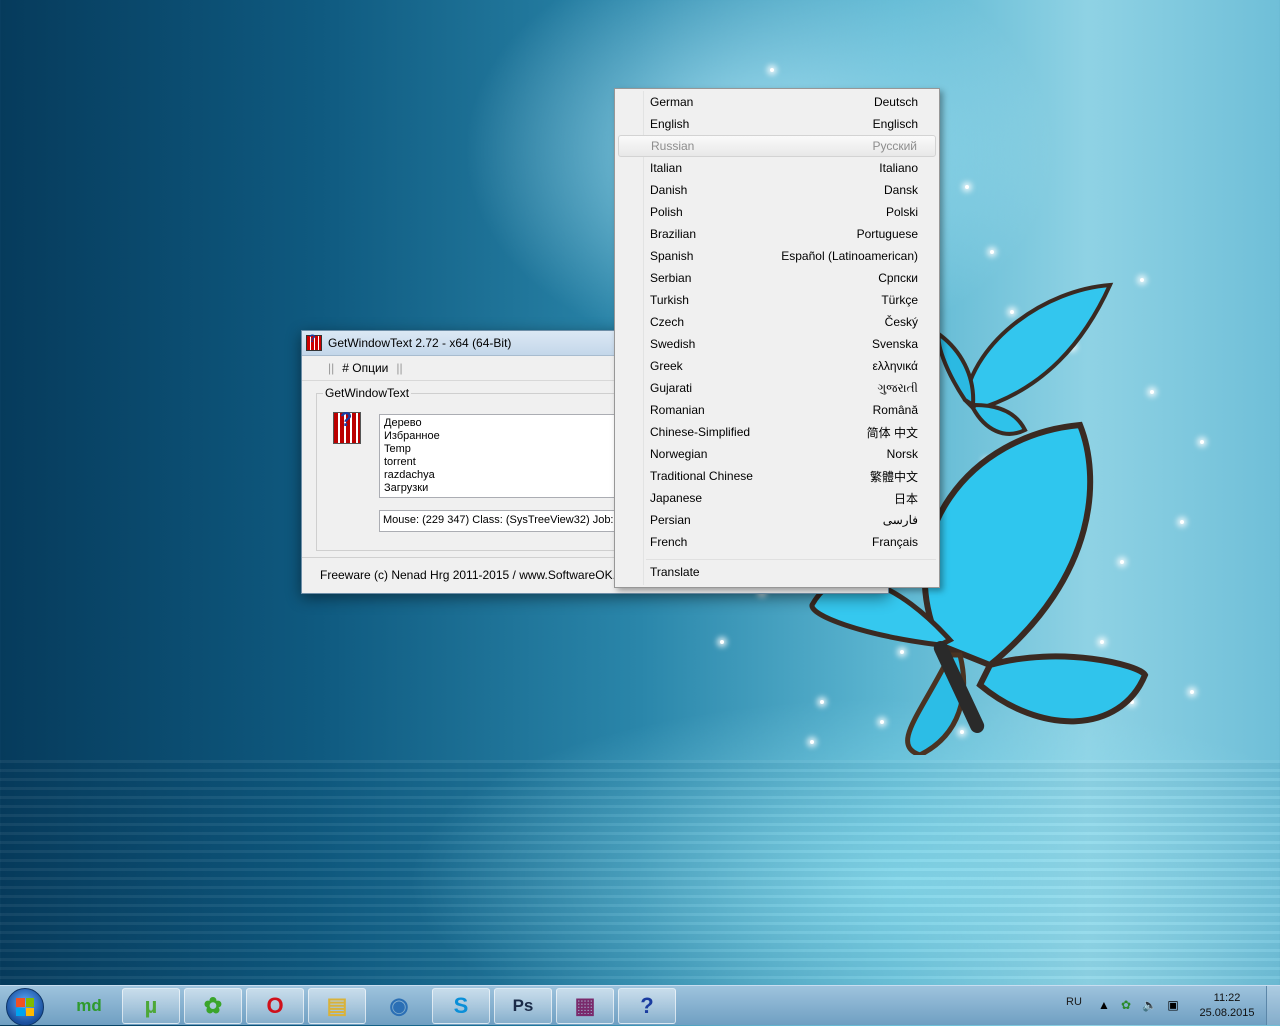 The height and width of the screenshot is (1026, 1280). Describe the element at coordinates (777, 476) in the screenshot. I see `menu-item-language: Traditional Chinese 繁體中文` at that location.